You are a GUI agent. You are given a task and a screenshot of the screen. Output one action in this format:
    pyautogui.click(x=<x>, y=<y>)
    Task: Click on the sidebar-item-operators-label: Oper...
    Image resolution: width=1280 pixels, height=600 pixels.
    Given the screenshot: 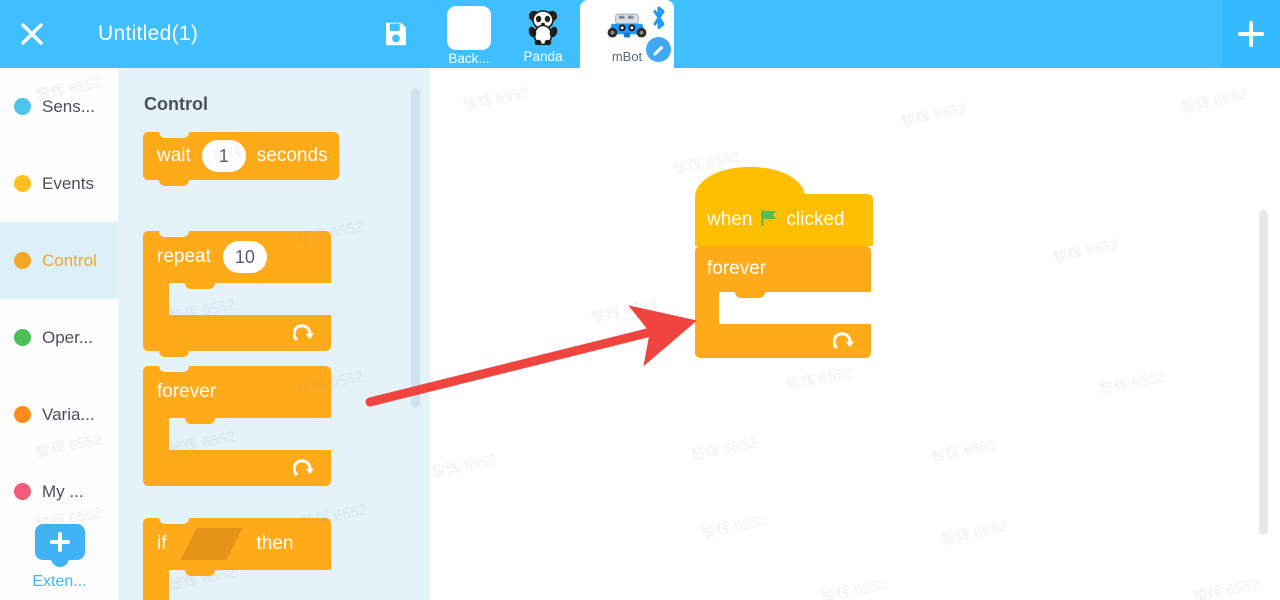 What is the action you would take?
    pyautogui.click(x=68, y=337)
    